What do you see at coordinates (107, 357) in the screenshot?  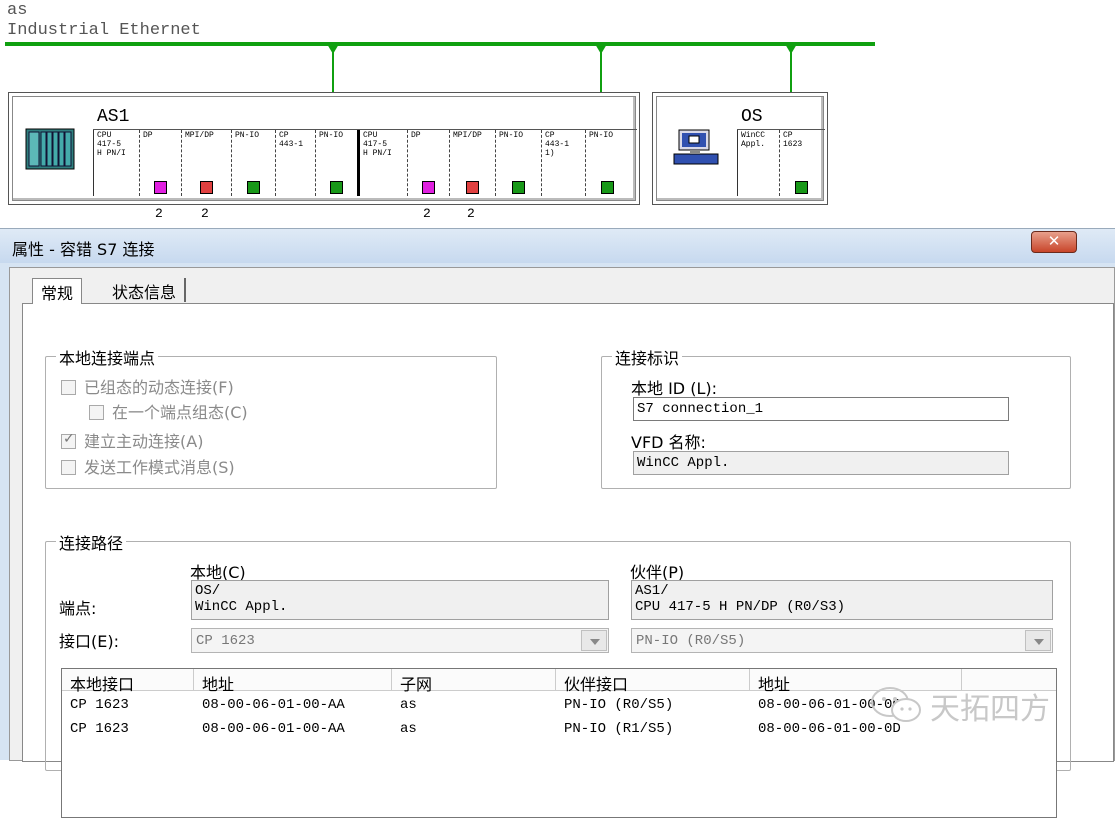 I see `group-label: 本地连接端点` at bounding box center [107, 357].